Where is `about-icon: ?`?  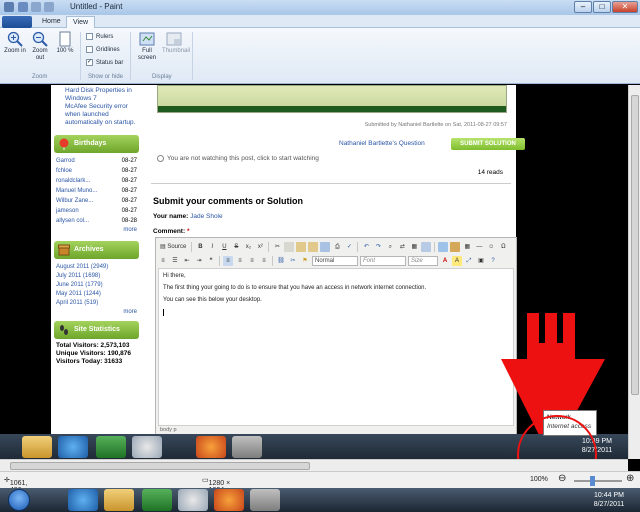
about-icon: ? is located at coordinates (493, 261).